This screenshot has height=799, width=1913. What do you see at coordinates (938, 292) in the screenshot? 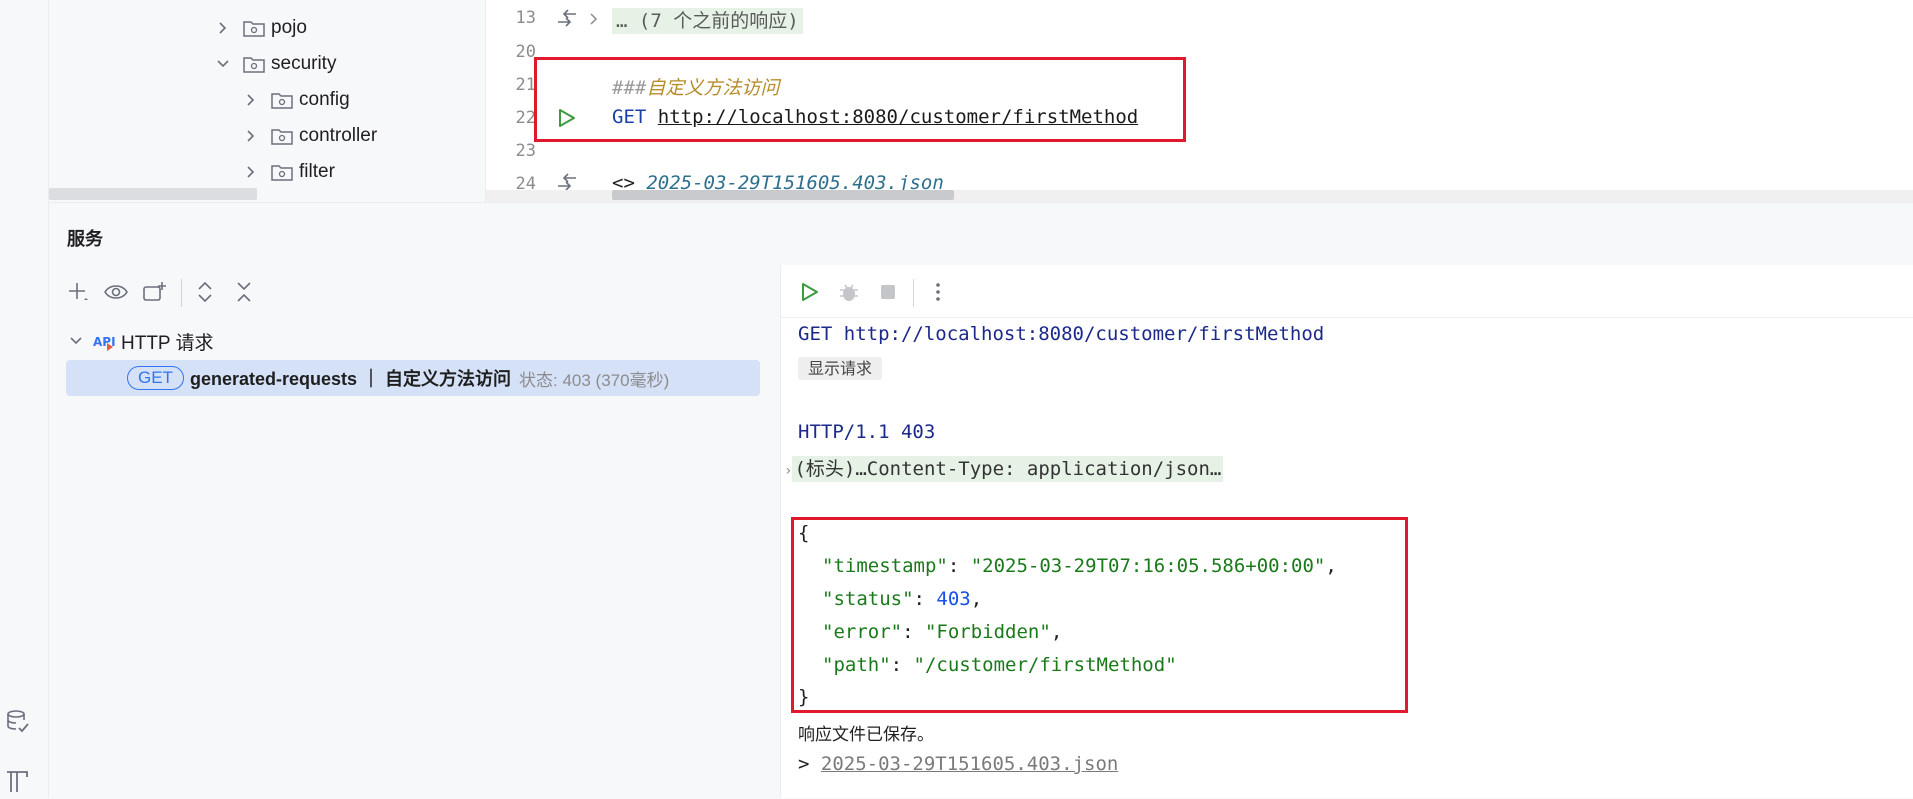
I see `more-options-icon` at bounding box center [938, 292].